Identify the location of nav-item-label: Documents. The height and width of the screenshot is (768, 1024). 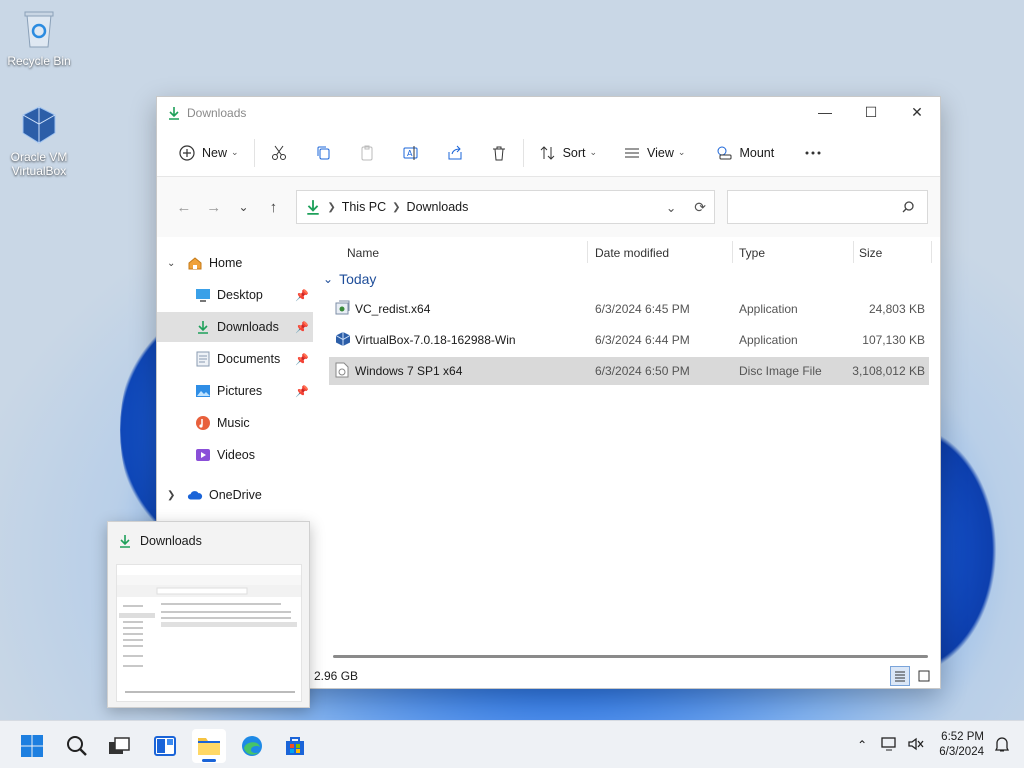
(249, 359).